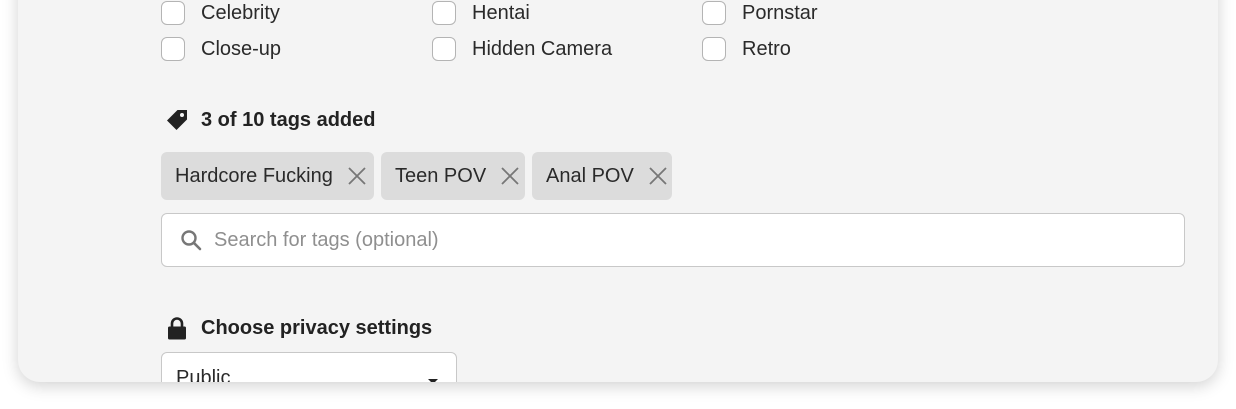 The height and width of the screenshot is (409, 1236). I want to click on tag-icon, so click(177, 120).